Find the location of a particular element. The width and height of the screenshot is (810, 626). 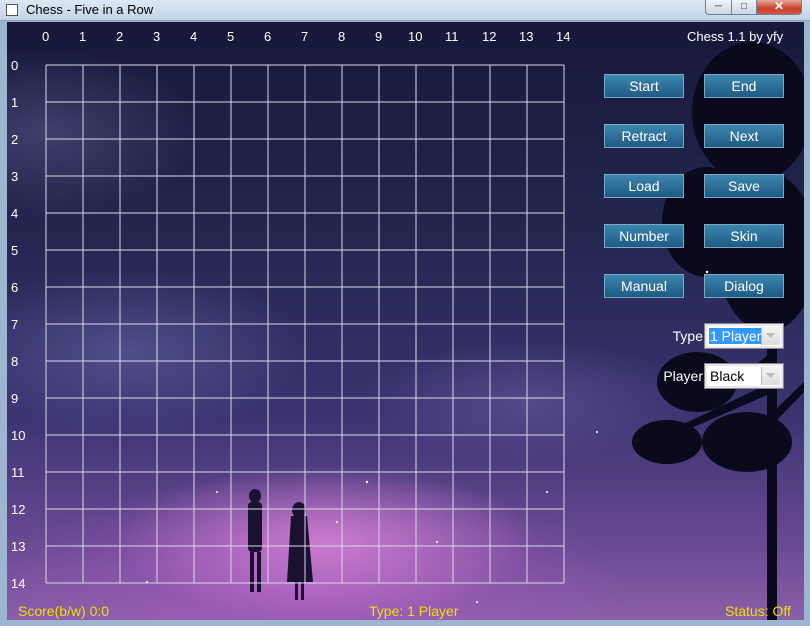

next-button: Next is located at coordinates (744, 136).